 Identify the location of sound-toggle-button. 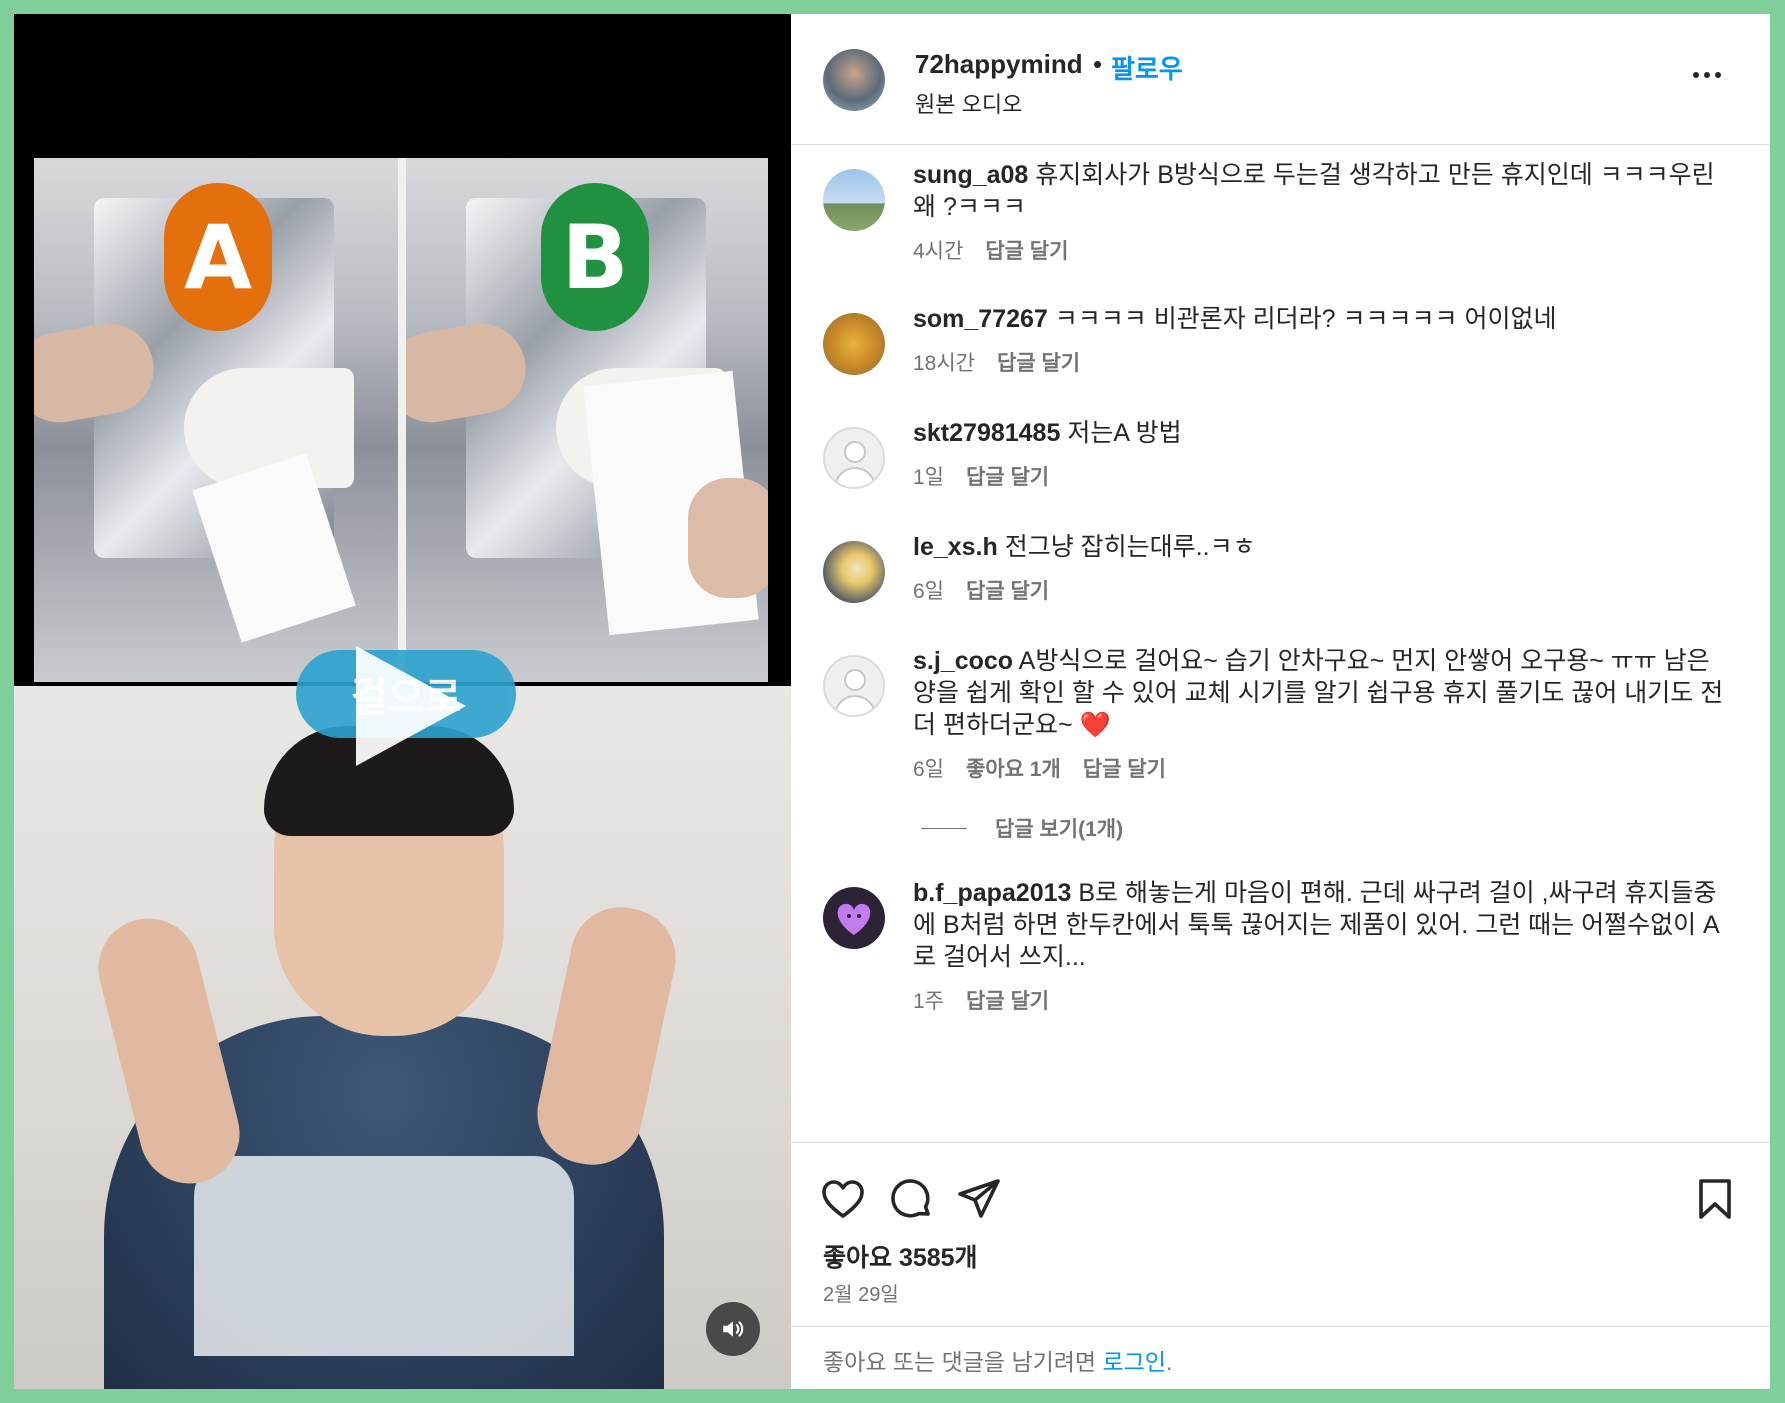
(733, 1329).